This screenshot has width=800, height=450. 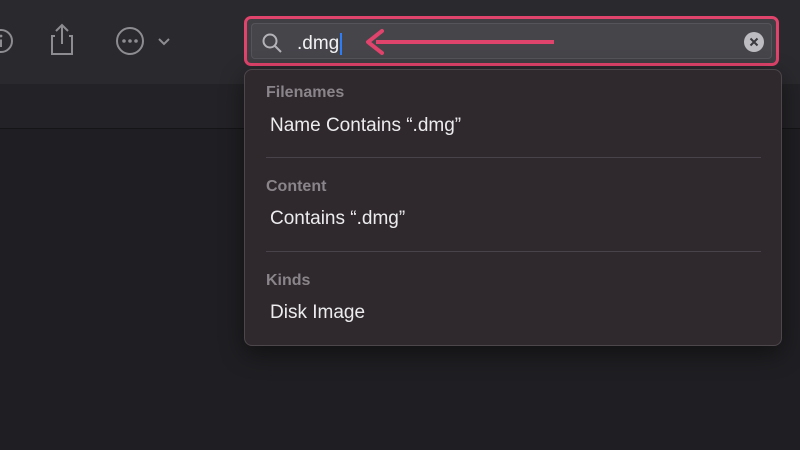 I want to click on section-header-filenames: Filenames, so click(x=305, y=92).